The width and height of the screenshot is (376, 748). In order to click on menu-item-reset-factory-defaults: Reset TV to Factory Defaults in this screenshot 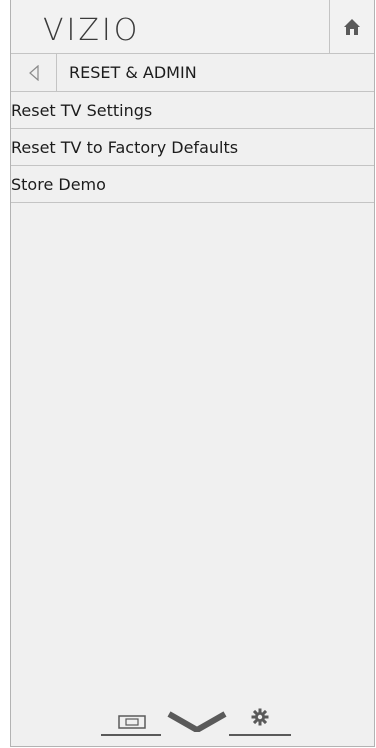, I will do `click(192, 147)`.